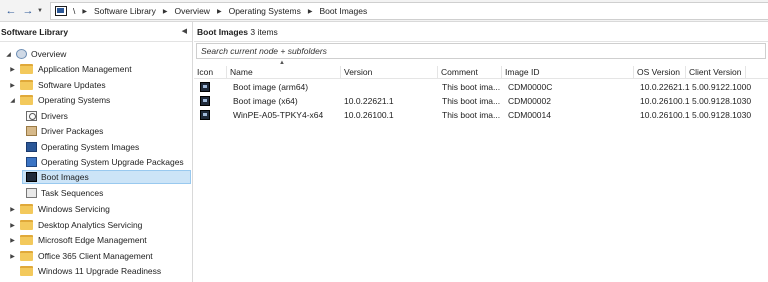 The image size is (768, 282). I want to click on tree-item-label: Office 365 Client Management, so click(95, 256).